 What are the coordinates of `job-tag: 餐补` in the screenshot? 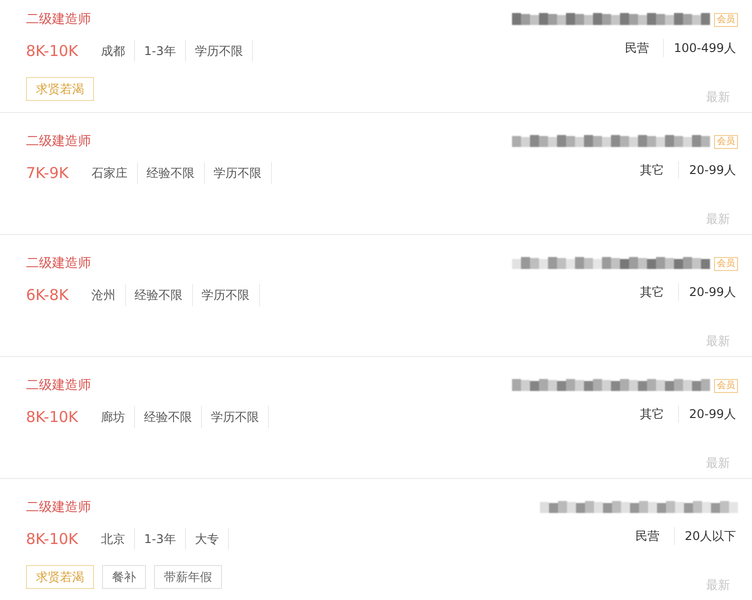 It's located at (124, 577).